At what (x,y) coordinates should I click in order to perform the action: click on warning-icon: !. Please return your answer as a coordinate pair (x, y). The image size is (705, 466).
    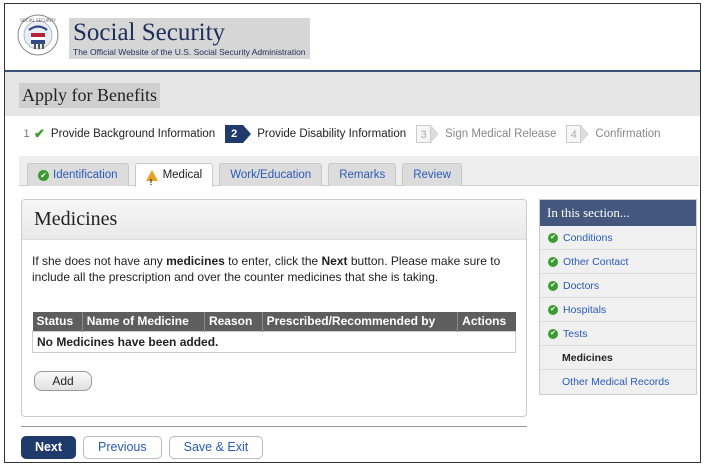
    Looking at the image, I should click on (151, 178).